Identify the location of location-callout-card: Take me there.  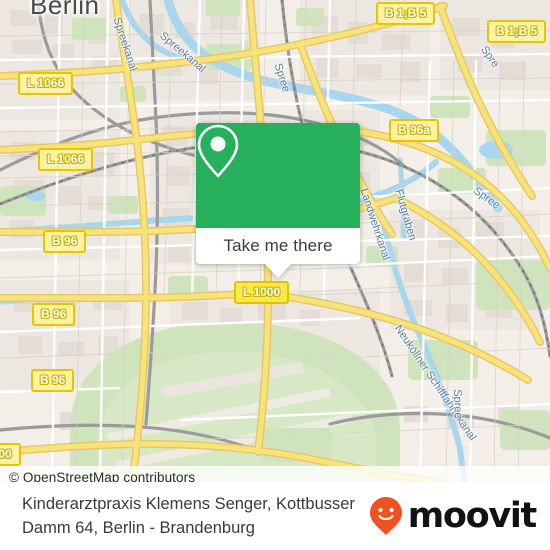
(278, 200).